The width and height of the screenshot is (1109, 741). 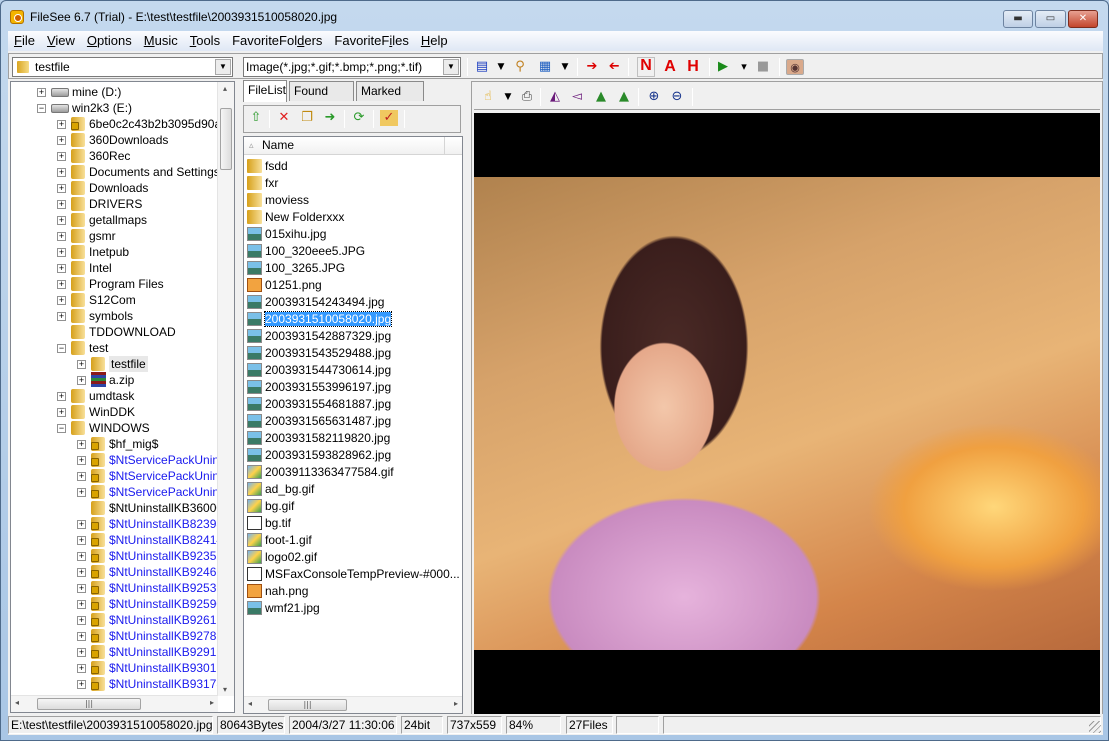 I want to click on file-list-item: 2003931565631487.jpg, so click(x=319, y=421).